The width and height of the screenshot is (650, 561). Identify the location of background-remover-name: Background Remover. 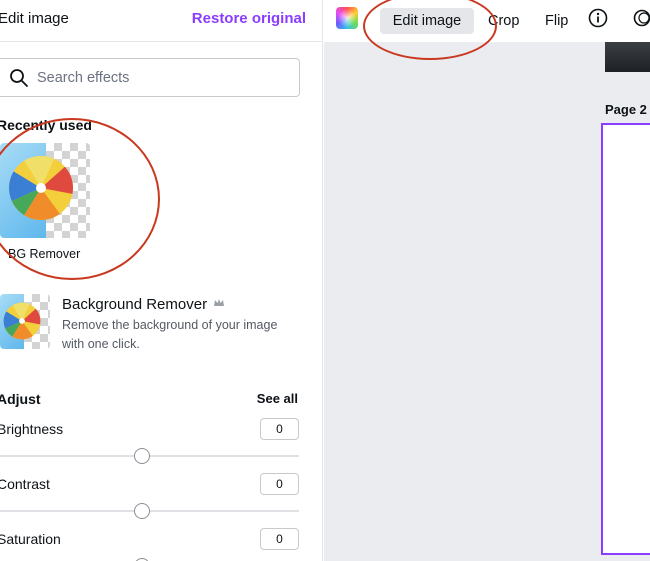
(134, 304).